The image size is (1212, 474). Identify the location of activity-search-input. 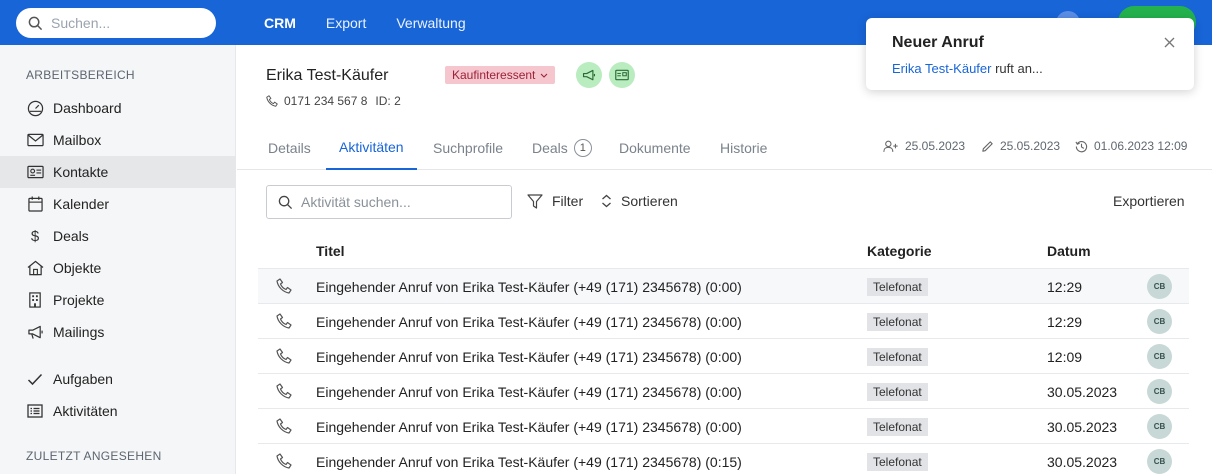
(401, 202).